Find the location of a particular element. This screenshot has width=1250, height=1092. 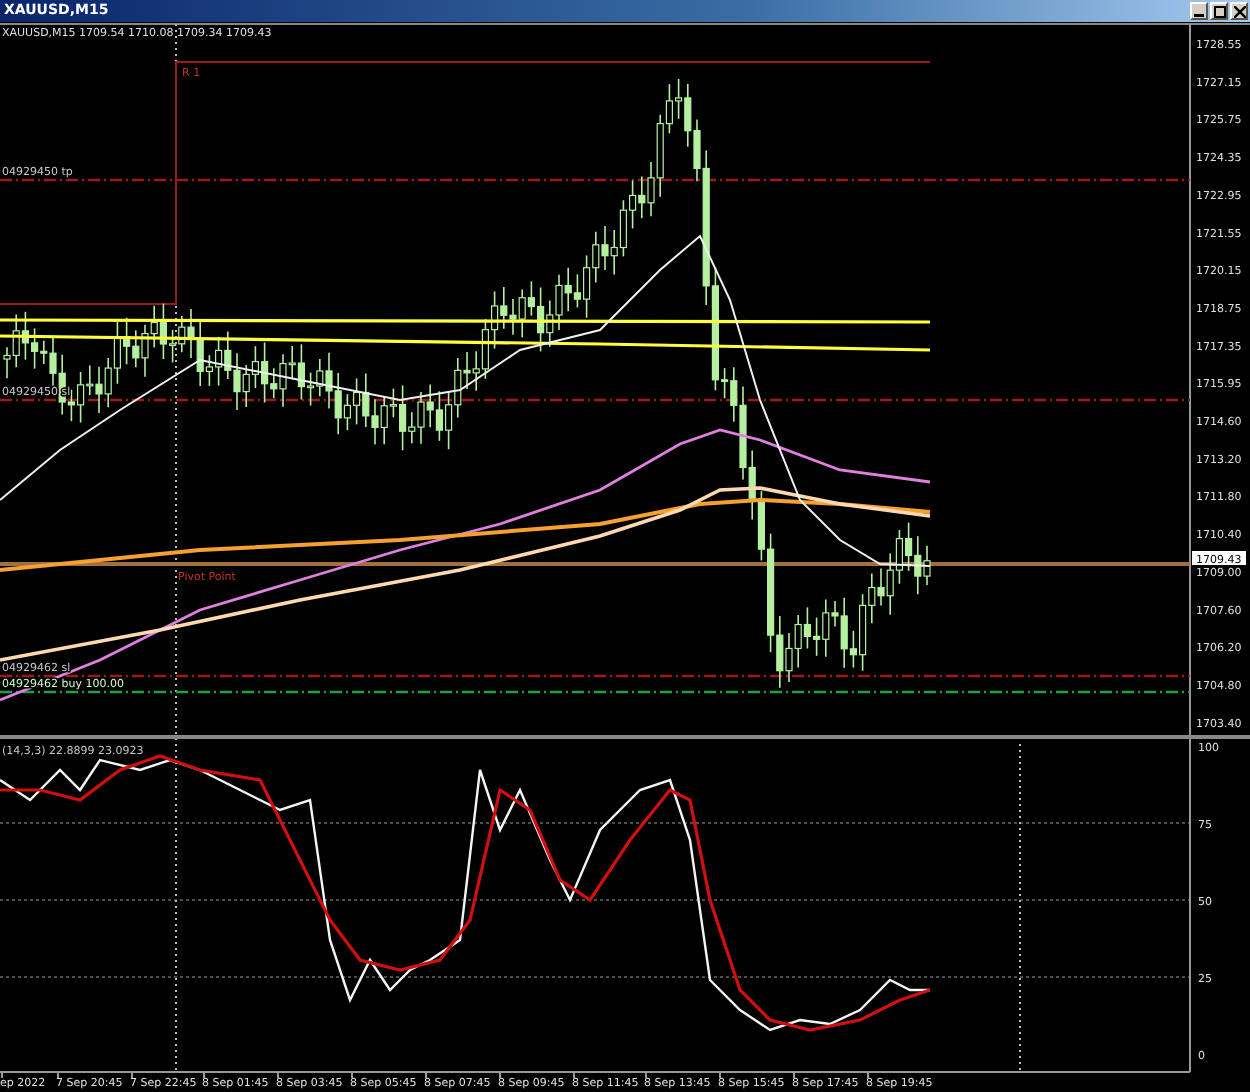

close-icon is located at coordinates (1239, 11).